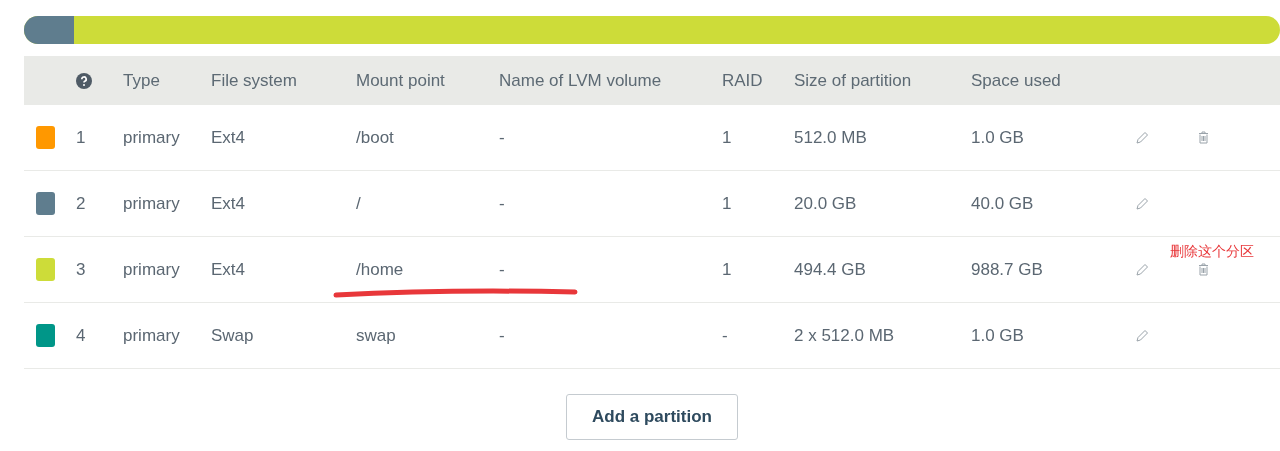  Describe the element at coordinates (81, 203) in the screenshot. I see `table-cell: 2` at that location.